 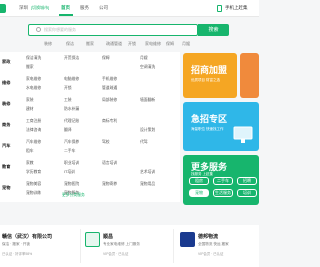 I want to click on top-bar: 深圳 [切换城市] 首页 服务 公司 手机上赶集, so click(x=129, y=8).